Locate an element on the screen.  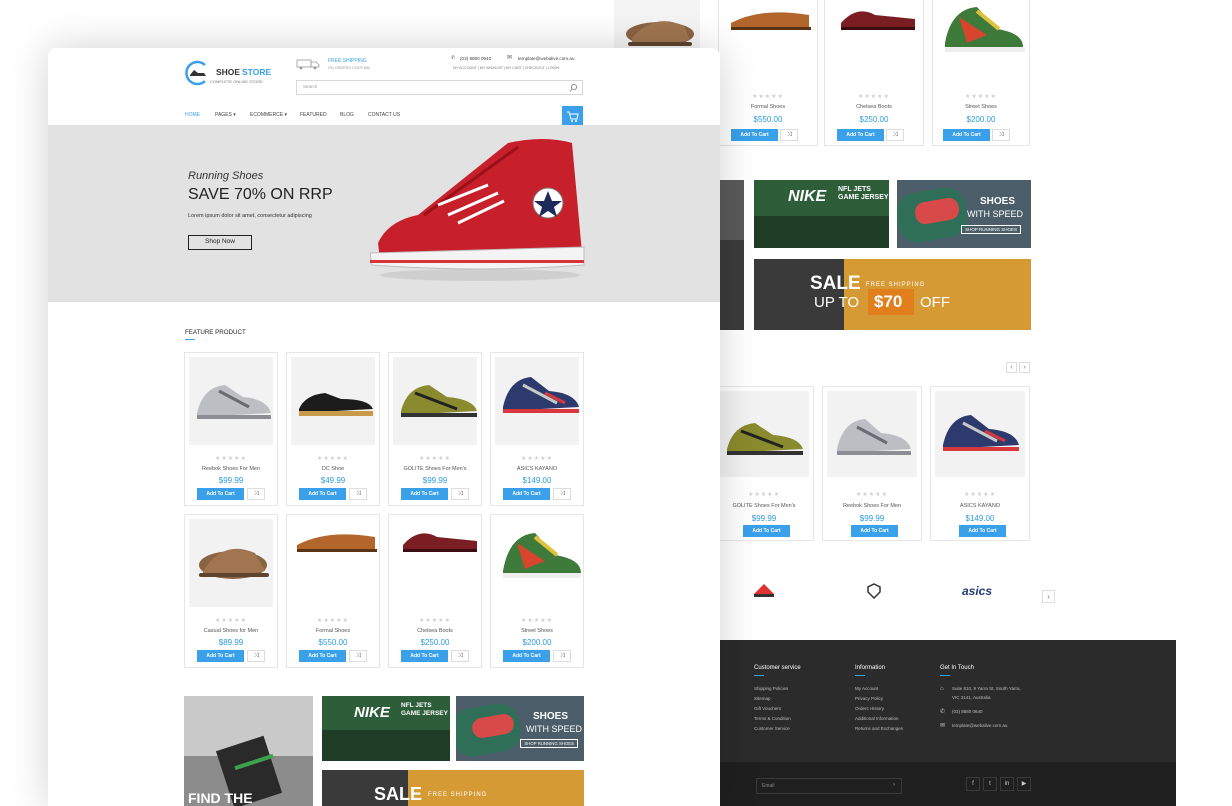
product-name: DC Shoe is located at coordinates (333, 469).